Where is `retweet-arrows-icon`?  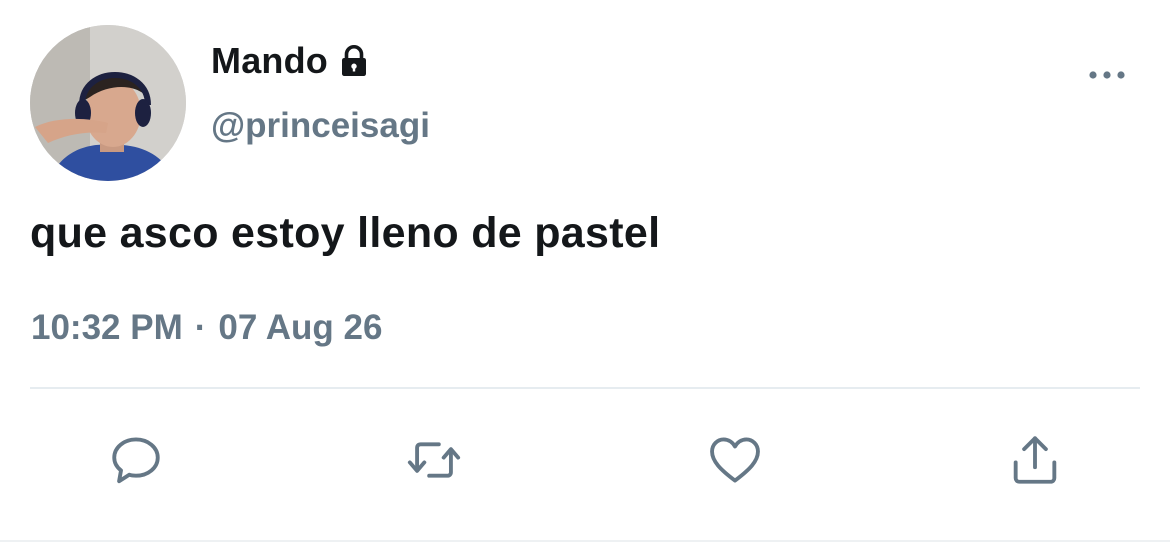 retweet-arrows-icon is located at coordinates (434, 460).